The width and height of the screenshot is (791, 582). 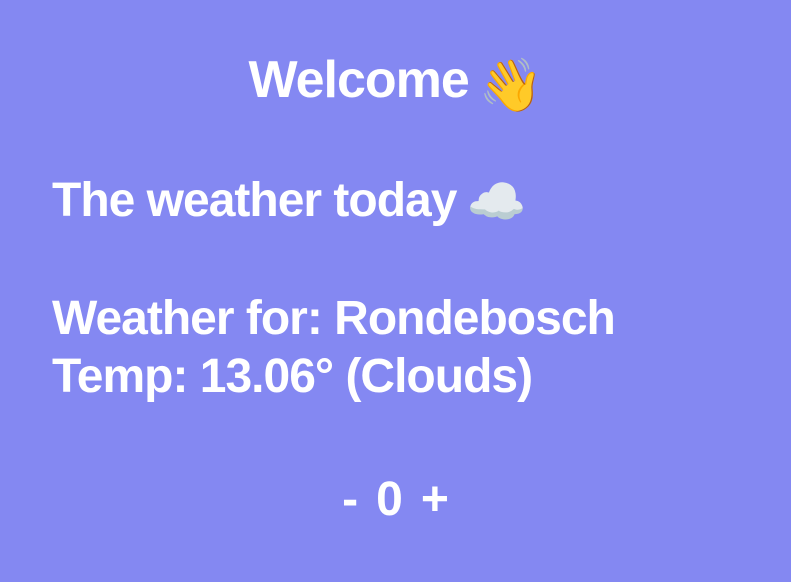 I want to click on welcome-heading: Welcome 👋, so click(x=395, y=83).